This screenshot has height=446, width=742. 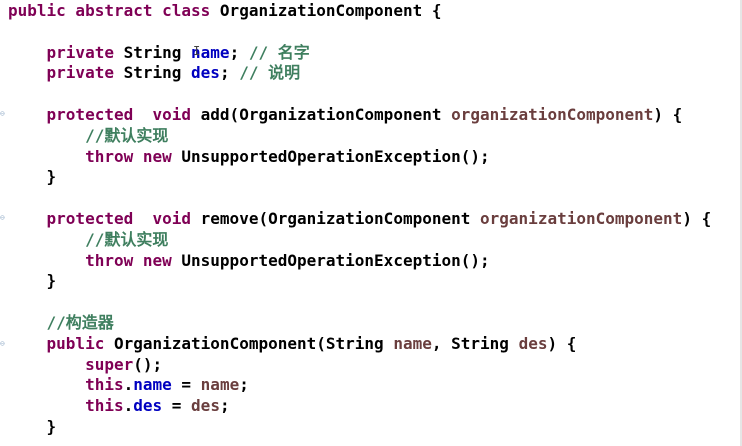 I want to click on code-line: this.name = name;, so click(x=128, y=384).